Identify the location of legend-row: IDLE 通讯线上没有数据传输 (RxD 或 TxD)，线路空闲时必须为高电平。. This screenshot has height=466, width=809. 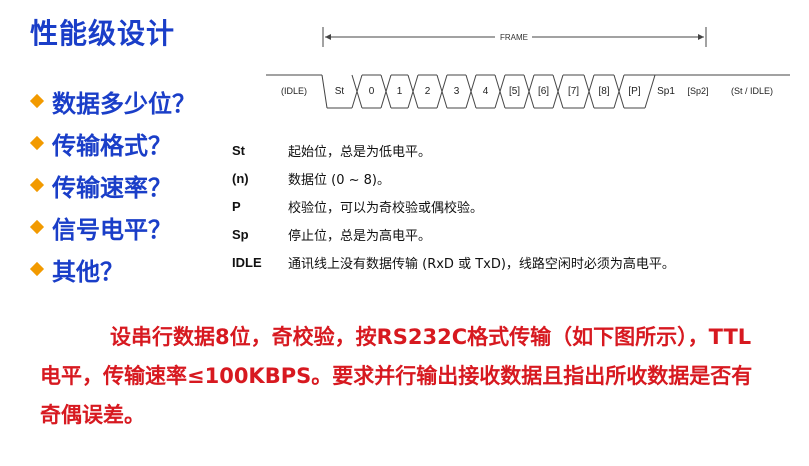
(453, 262).